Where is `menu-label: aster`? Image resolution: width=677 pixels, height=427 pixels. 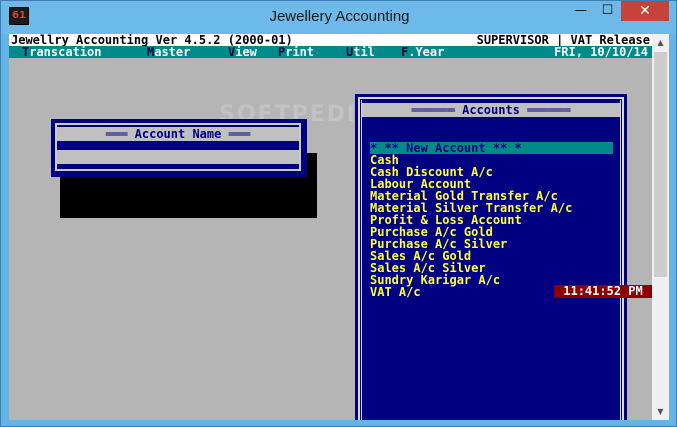
menu-label: aster is located at coordinates (172, 52).